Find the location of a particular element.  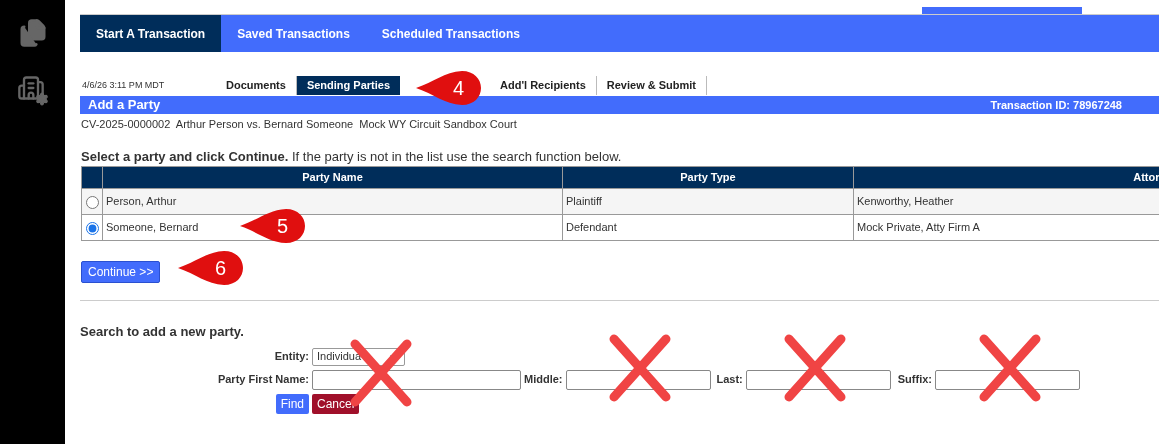

table-cell: Plaintiff is located at coordinates (708, 201).